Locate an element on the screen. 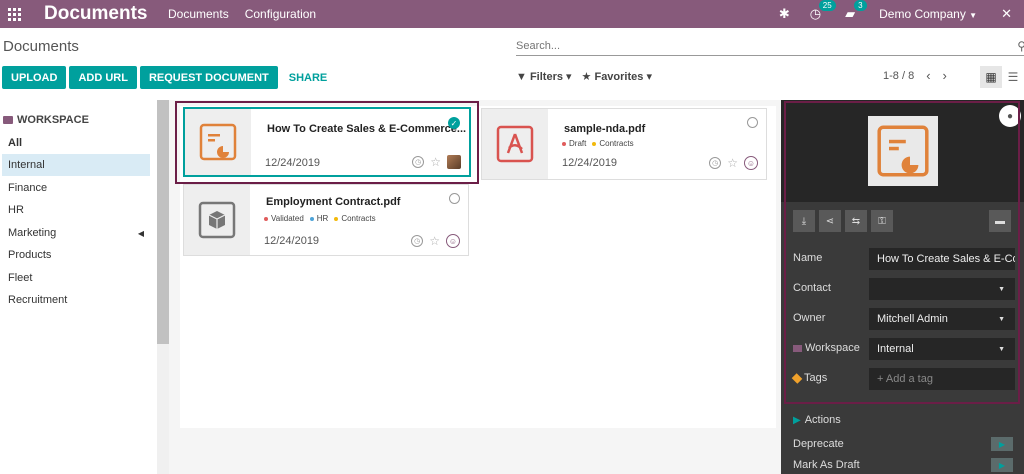 This screenshot has height=474, width=1024. list-view-icon: ☰ is located at coordinates (1013, 77).